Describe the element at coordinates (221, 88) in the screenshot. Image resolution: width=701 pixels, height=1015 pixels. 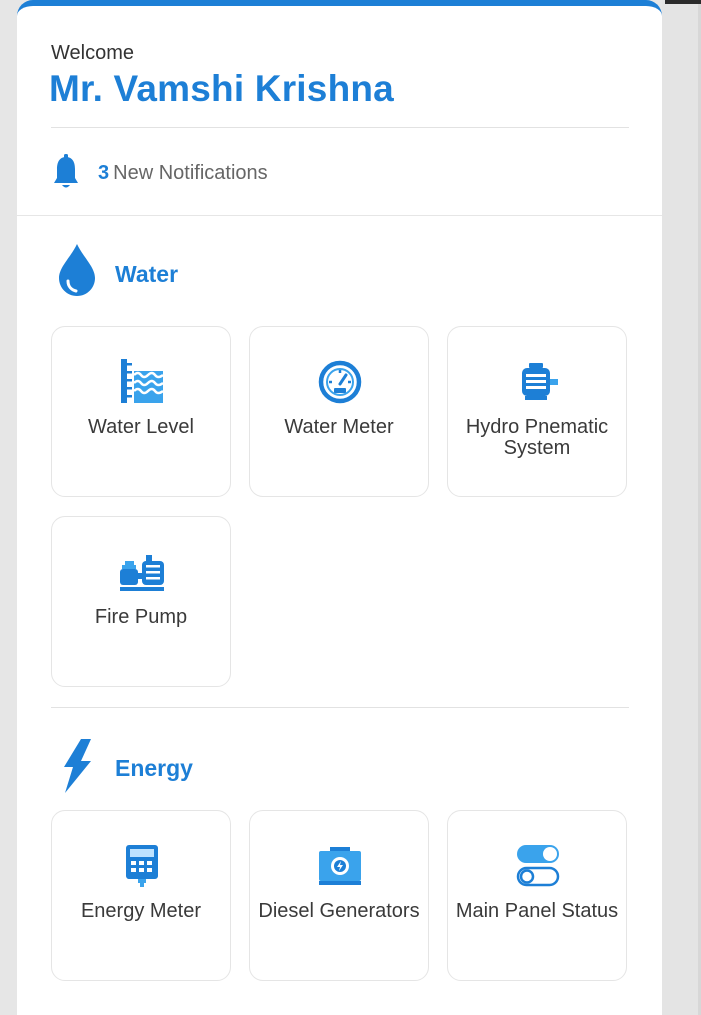
I see `user-name: Mr. Vamshi Krishna` at that location.